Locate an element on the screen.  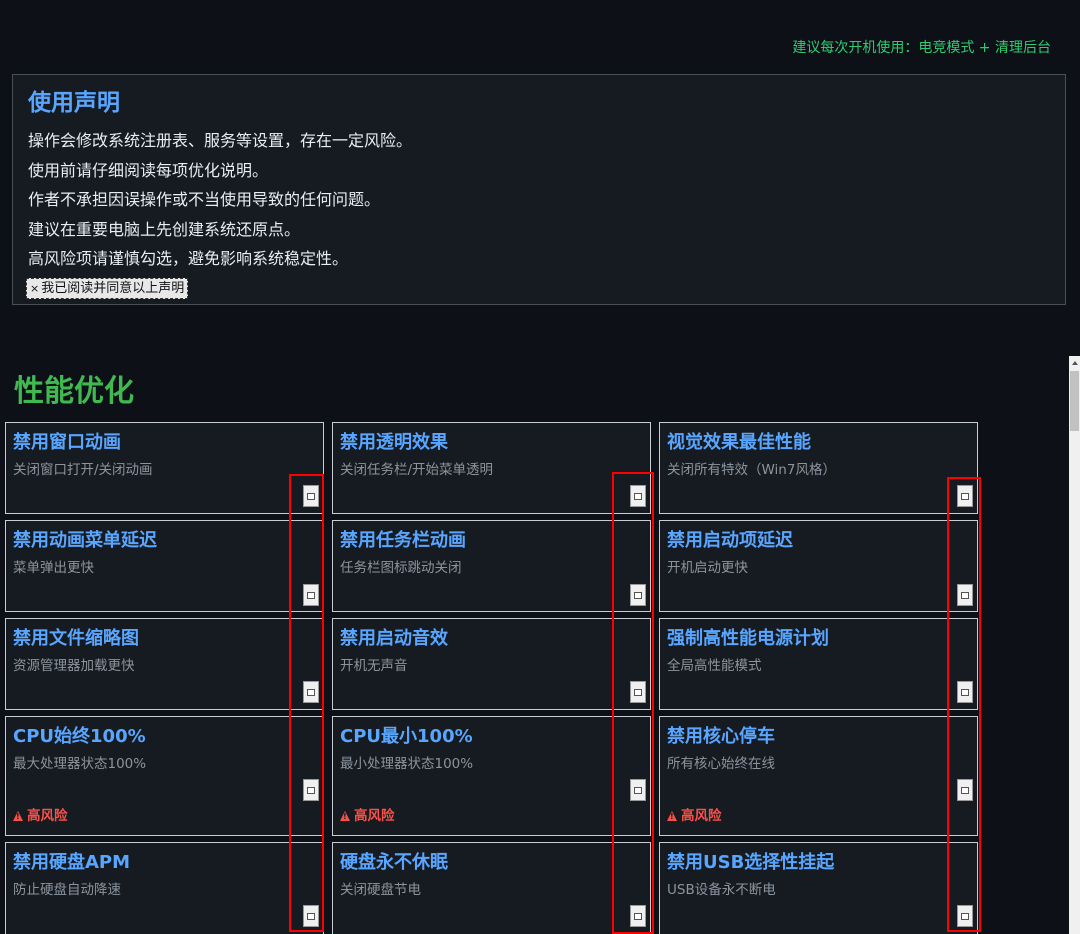
option-card: 禁用启动项延迟开机启动更快 is located at coordinates (818, 566).